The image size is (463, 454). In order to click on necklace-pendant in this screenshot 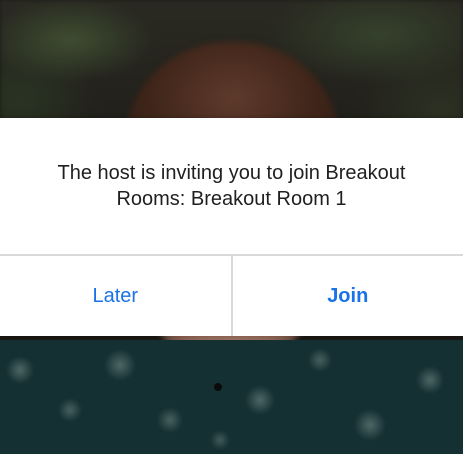, I will do `click(218, 387)`.